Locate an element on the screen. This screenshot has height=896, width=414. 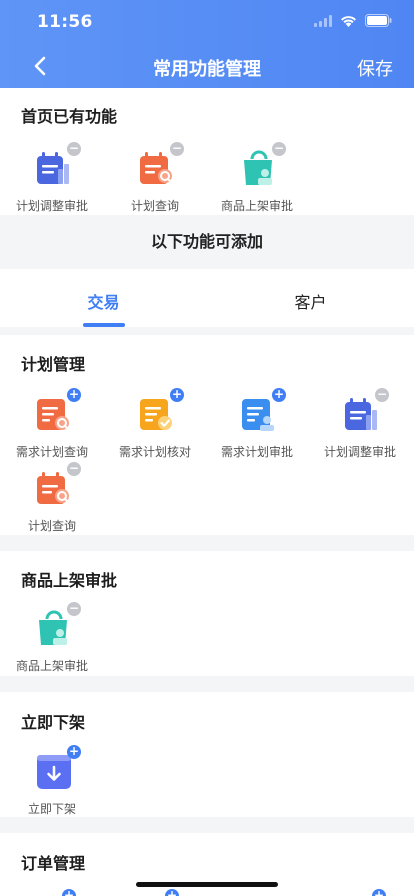
top-bar: 11:56 常用功能管理 保存 is located at coordinates (207, 44).